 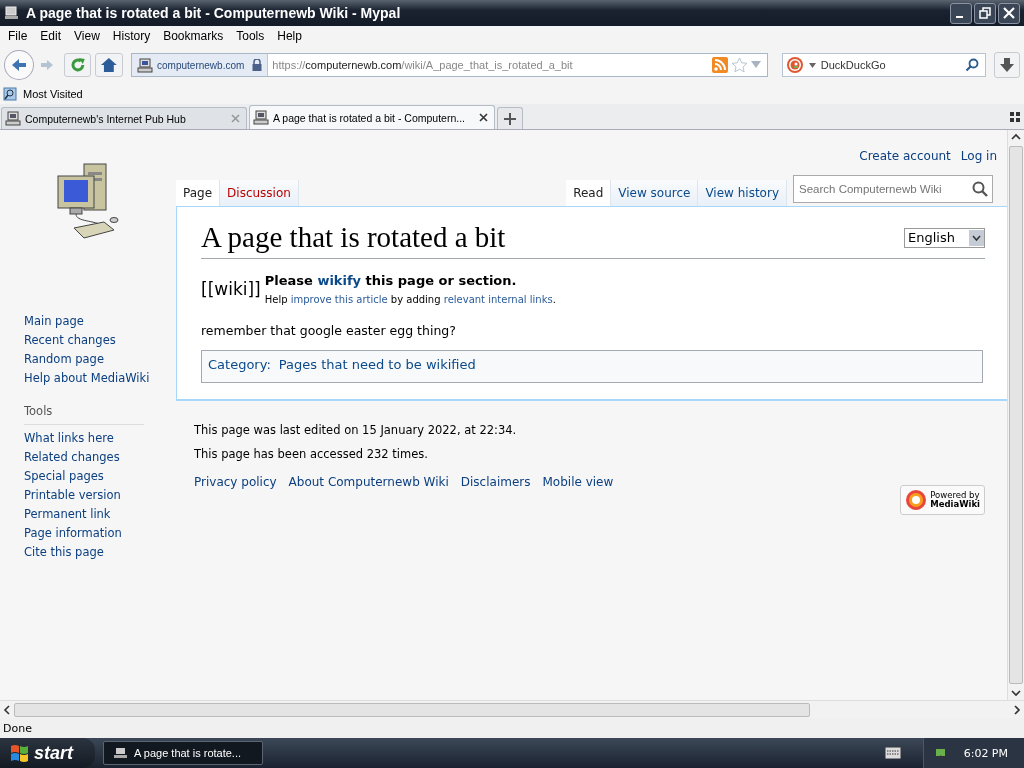 What do you see at coordinates (198, 193) in the screenshot?
I see `page-tab: Page` at bounding box center [198, 193].